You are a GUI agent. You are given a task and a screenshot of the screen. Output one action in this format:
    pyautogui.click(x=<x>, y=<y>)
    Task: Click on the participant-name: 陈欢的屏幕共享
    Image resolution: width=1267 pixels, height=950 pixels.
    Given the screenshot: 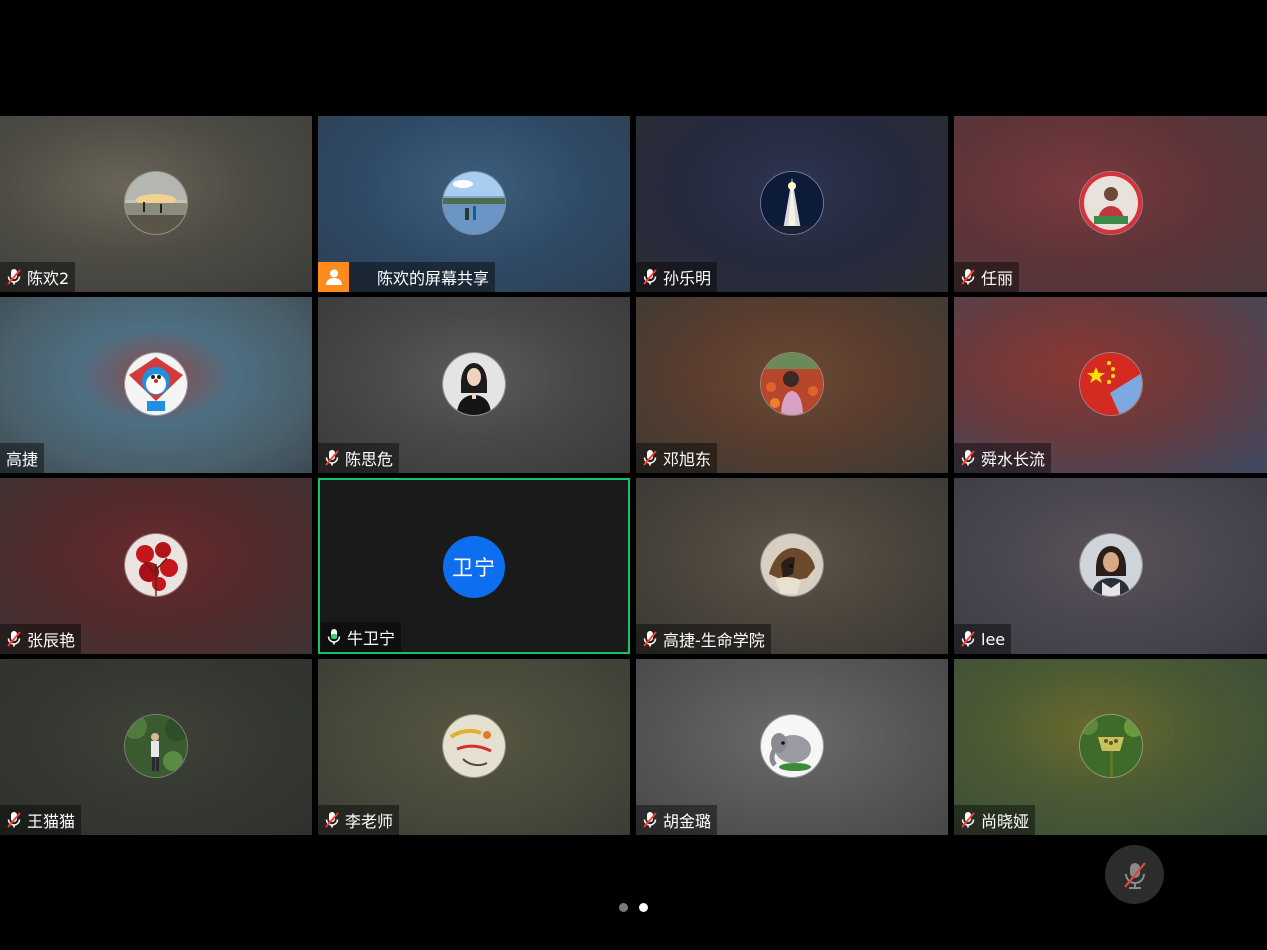 What is the action you would take?
    pyautogui.click(x=433, y=278)
    